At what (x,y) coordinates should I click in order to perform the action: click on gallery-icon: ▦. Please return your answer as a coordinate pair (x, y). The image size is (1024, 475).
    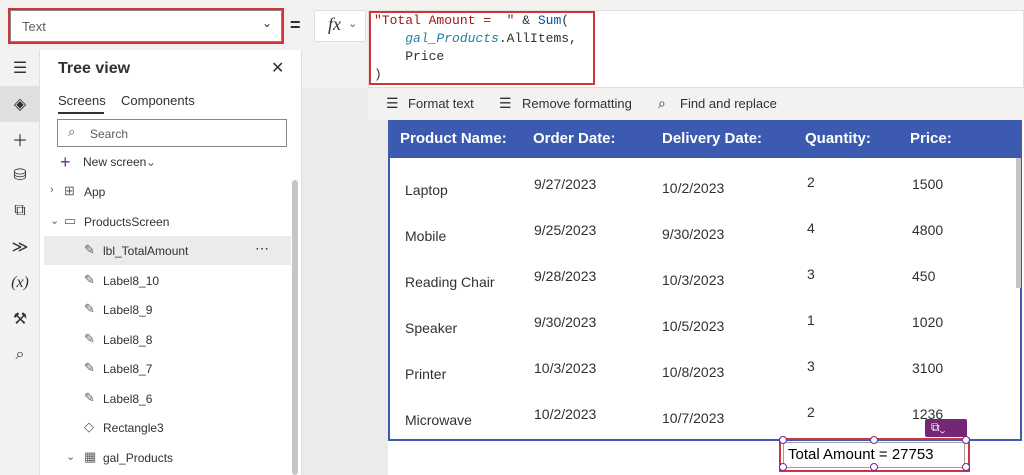
    Looking at the image, I should click on (90, 456).